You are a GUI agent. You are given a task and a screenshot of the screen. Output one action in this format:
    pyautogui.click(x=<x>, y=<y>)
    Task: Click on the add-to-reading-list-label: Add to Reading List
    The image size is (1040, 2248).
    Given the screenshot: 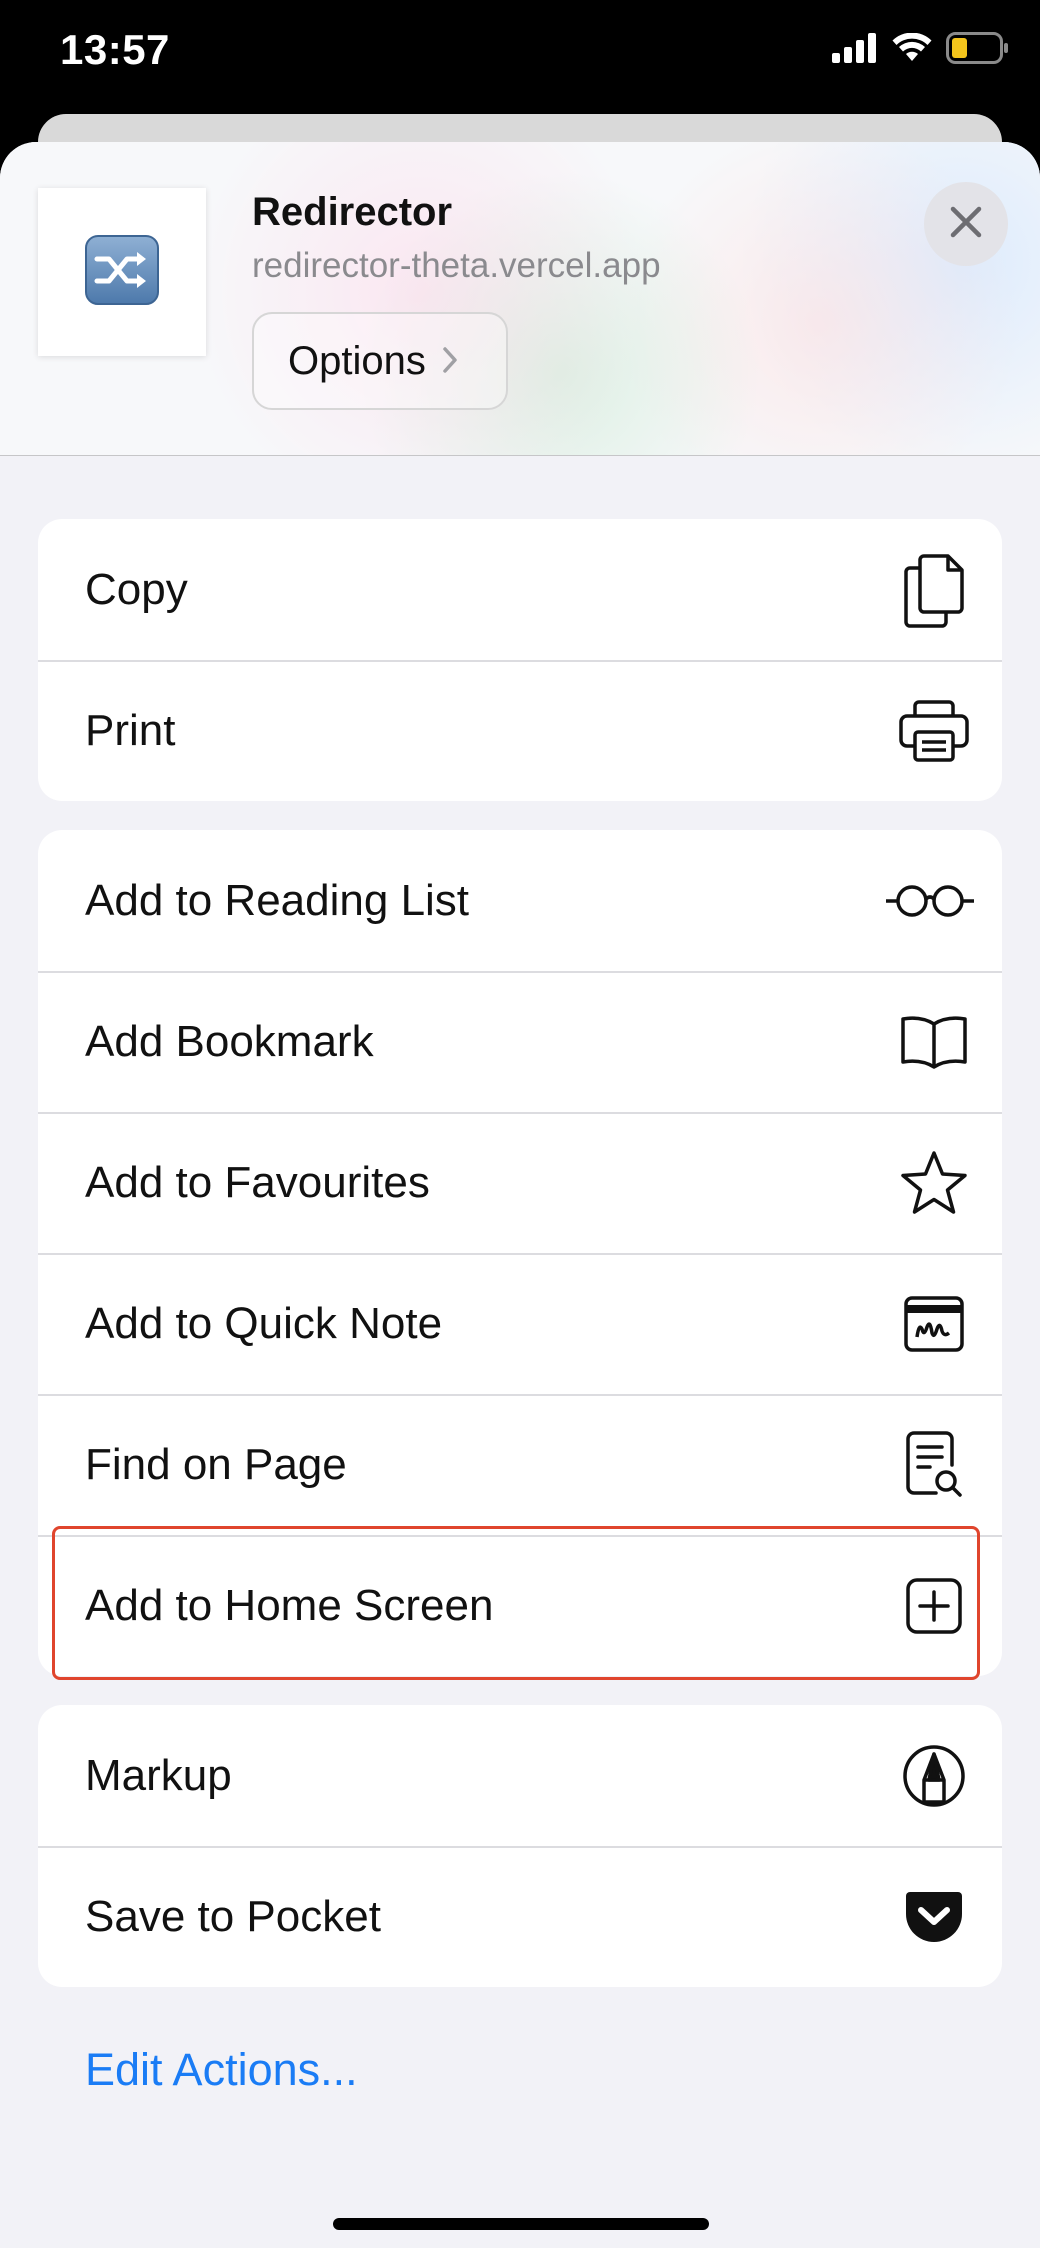 What is the action you would take?
    pyautogui.click(x=277, y=900)
    